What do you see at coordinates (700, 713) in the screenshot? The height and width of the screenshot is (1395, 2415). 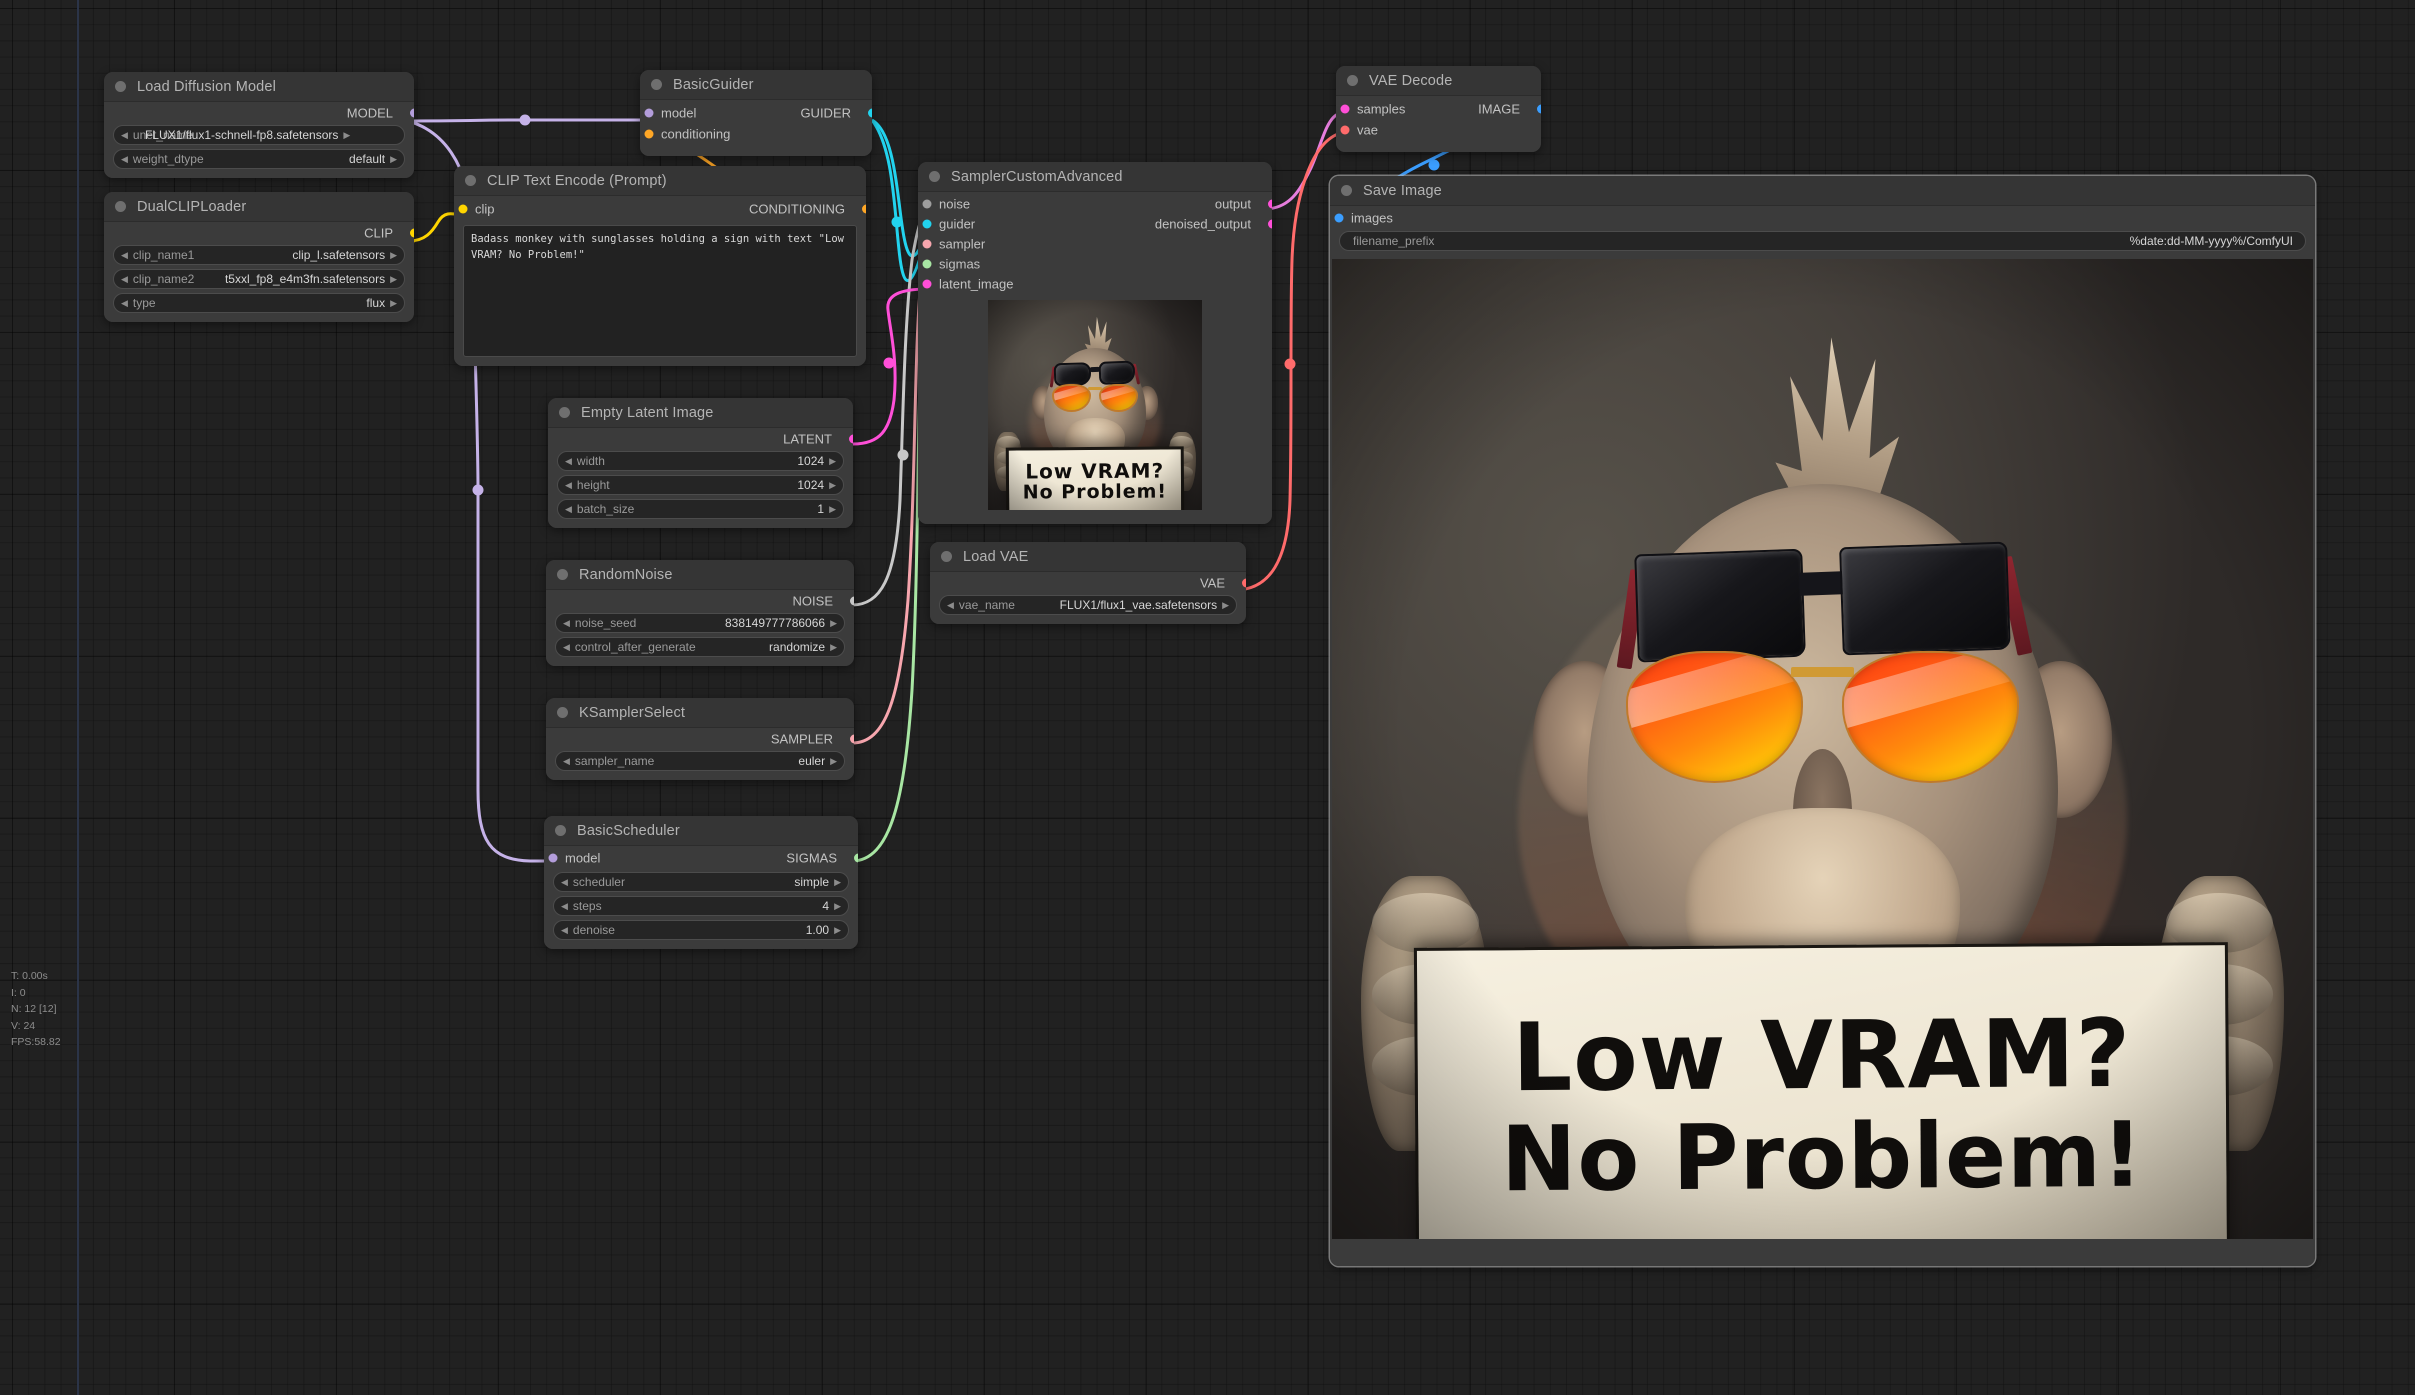 I see `node-header: KSamplerSelect` at bounding box center [700, 713].